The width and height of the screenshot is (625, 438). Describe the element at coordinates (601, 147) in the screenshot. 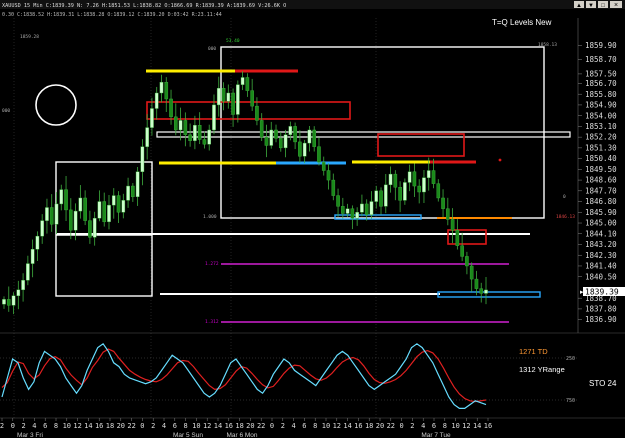

I see `price-tick-label: 1851.30` at that location.